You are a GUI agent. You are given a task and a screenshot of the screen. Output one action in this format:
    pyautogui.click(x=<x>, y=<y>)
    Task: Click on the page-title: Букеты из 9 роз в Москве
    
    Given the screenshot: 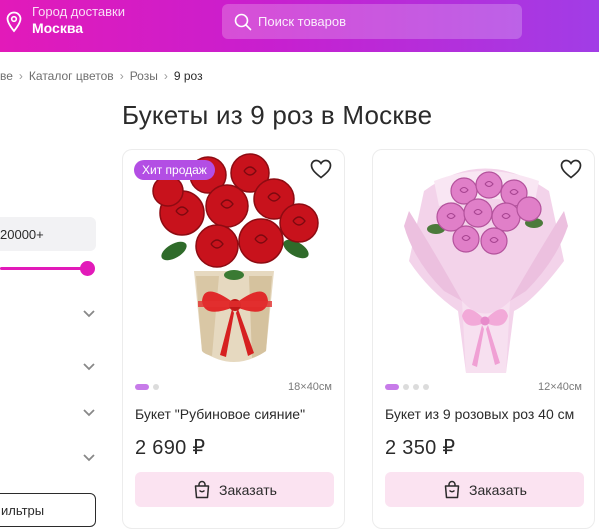 What is the action you would take?
    pyautogui.click(x=277, y=115)
    